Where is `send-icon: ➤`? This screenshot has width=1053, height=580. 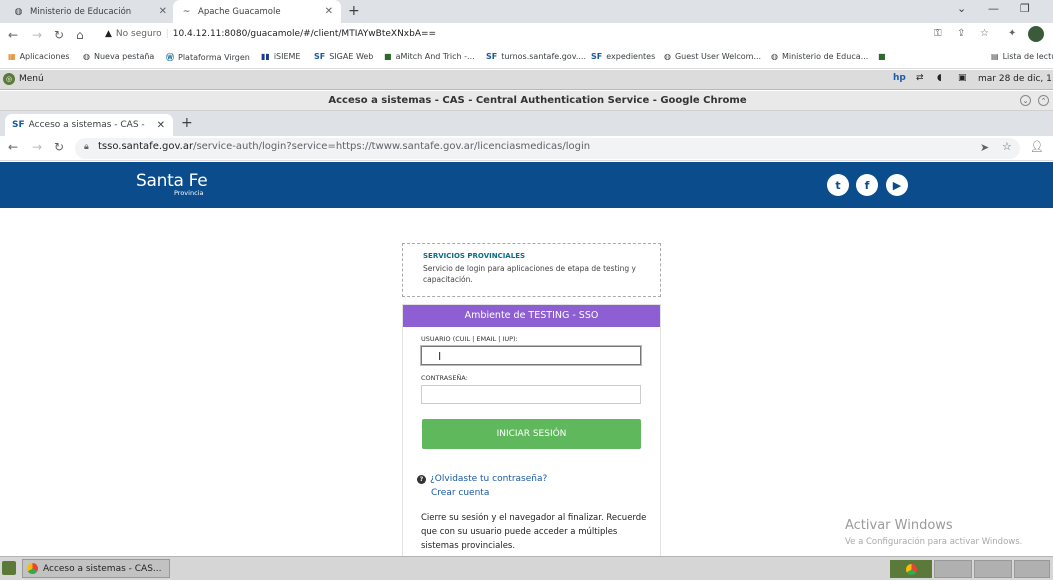
send-icon: ➤ is located at coordinates (984, 147).